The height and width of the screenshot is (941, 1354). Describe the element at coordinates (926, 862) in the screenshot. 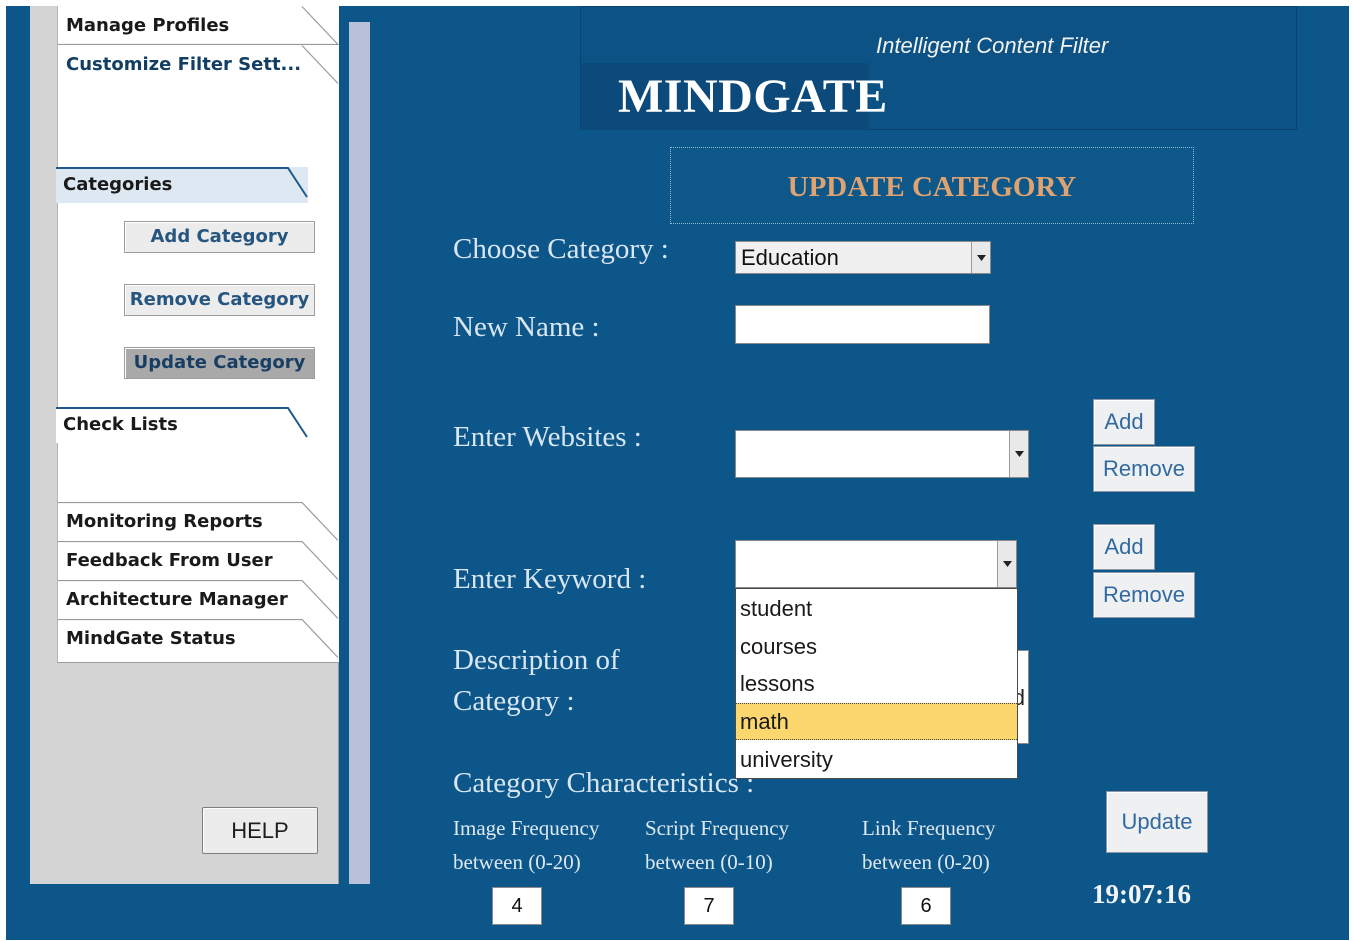

I see `link-frequency-range: between (0-20)` at that location.